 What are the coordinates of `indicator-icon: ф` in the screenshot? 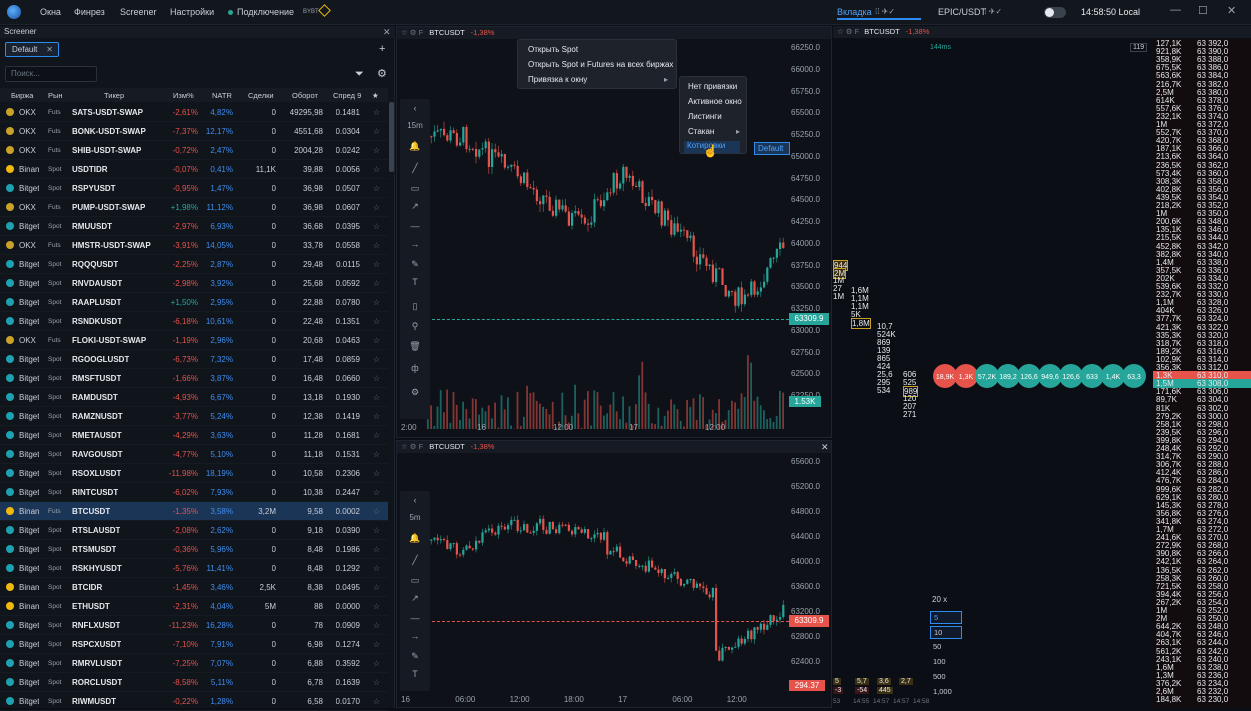 It's located at (415, 368).